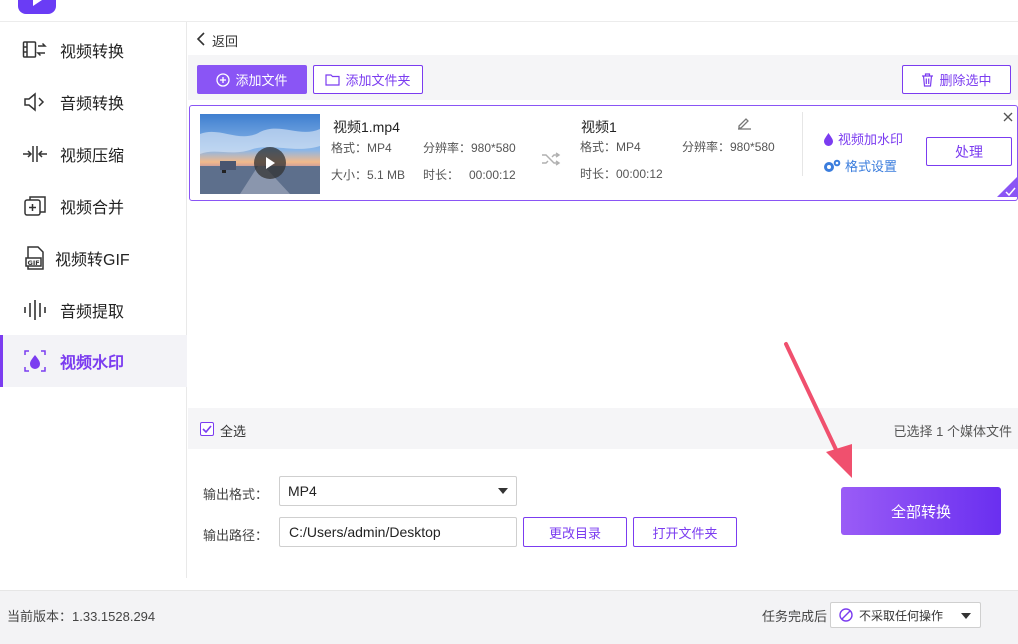 The width and height of the screenshot is (1018, 644). I want to click on sidebar-item-video-merge: 视频合并, so click(93, 206).